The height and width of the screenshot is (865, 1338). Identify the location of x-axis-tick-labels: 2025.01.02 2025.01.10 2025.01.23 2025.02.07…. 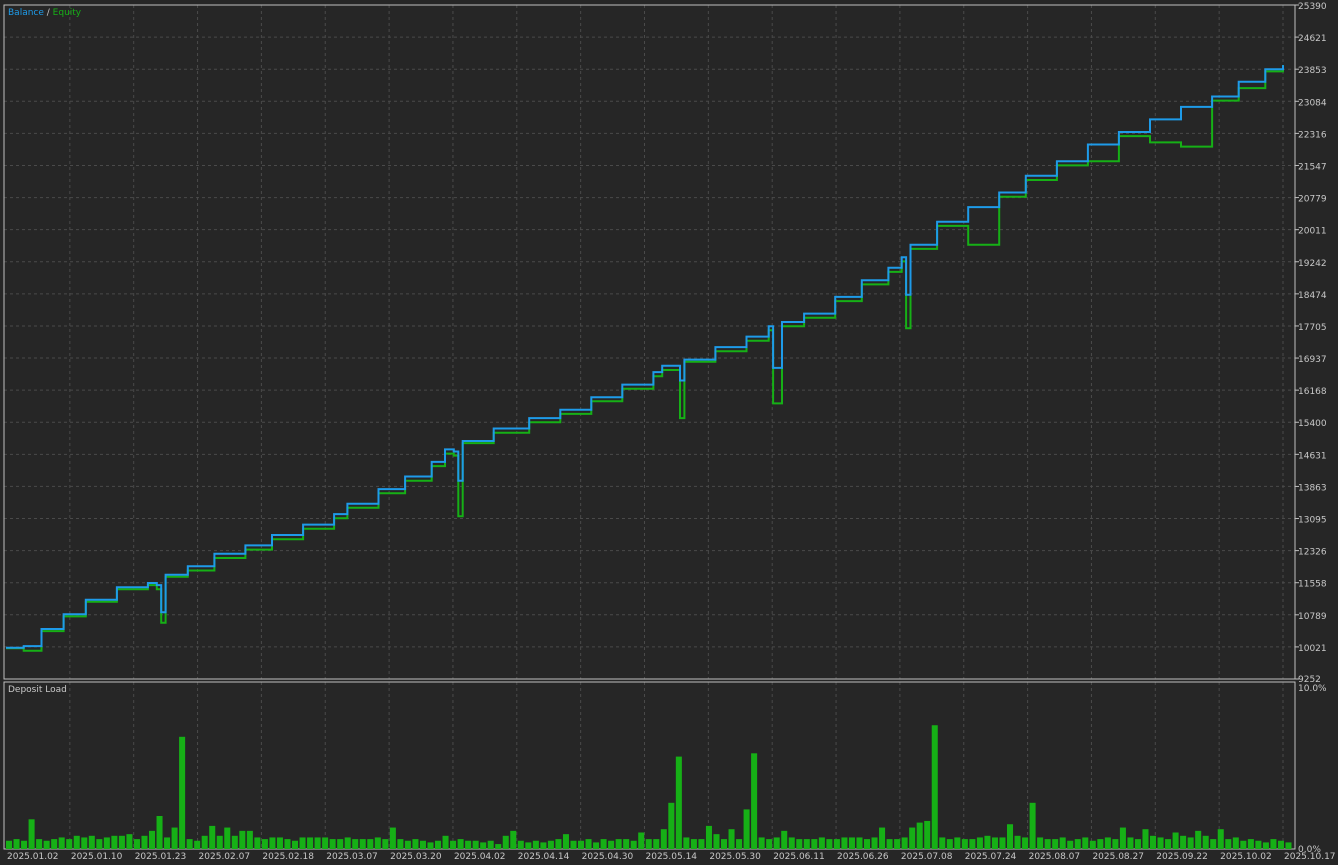
(671, 857).